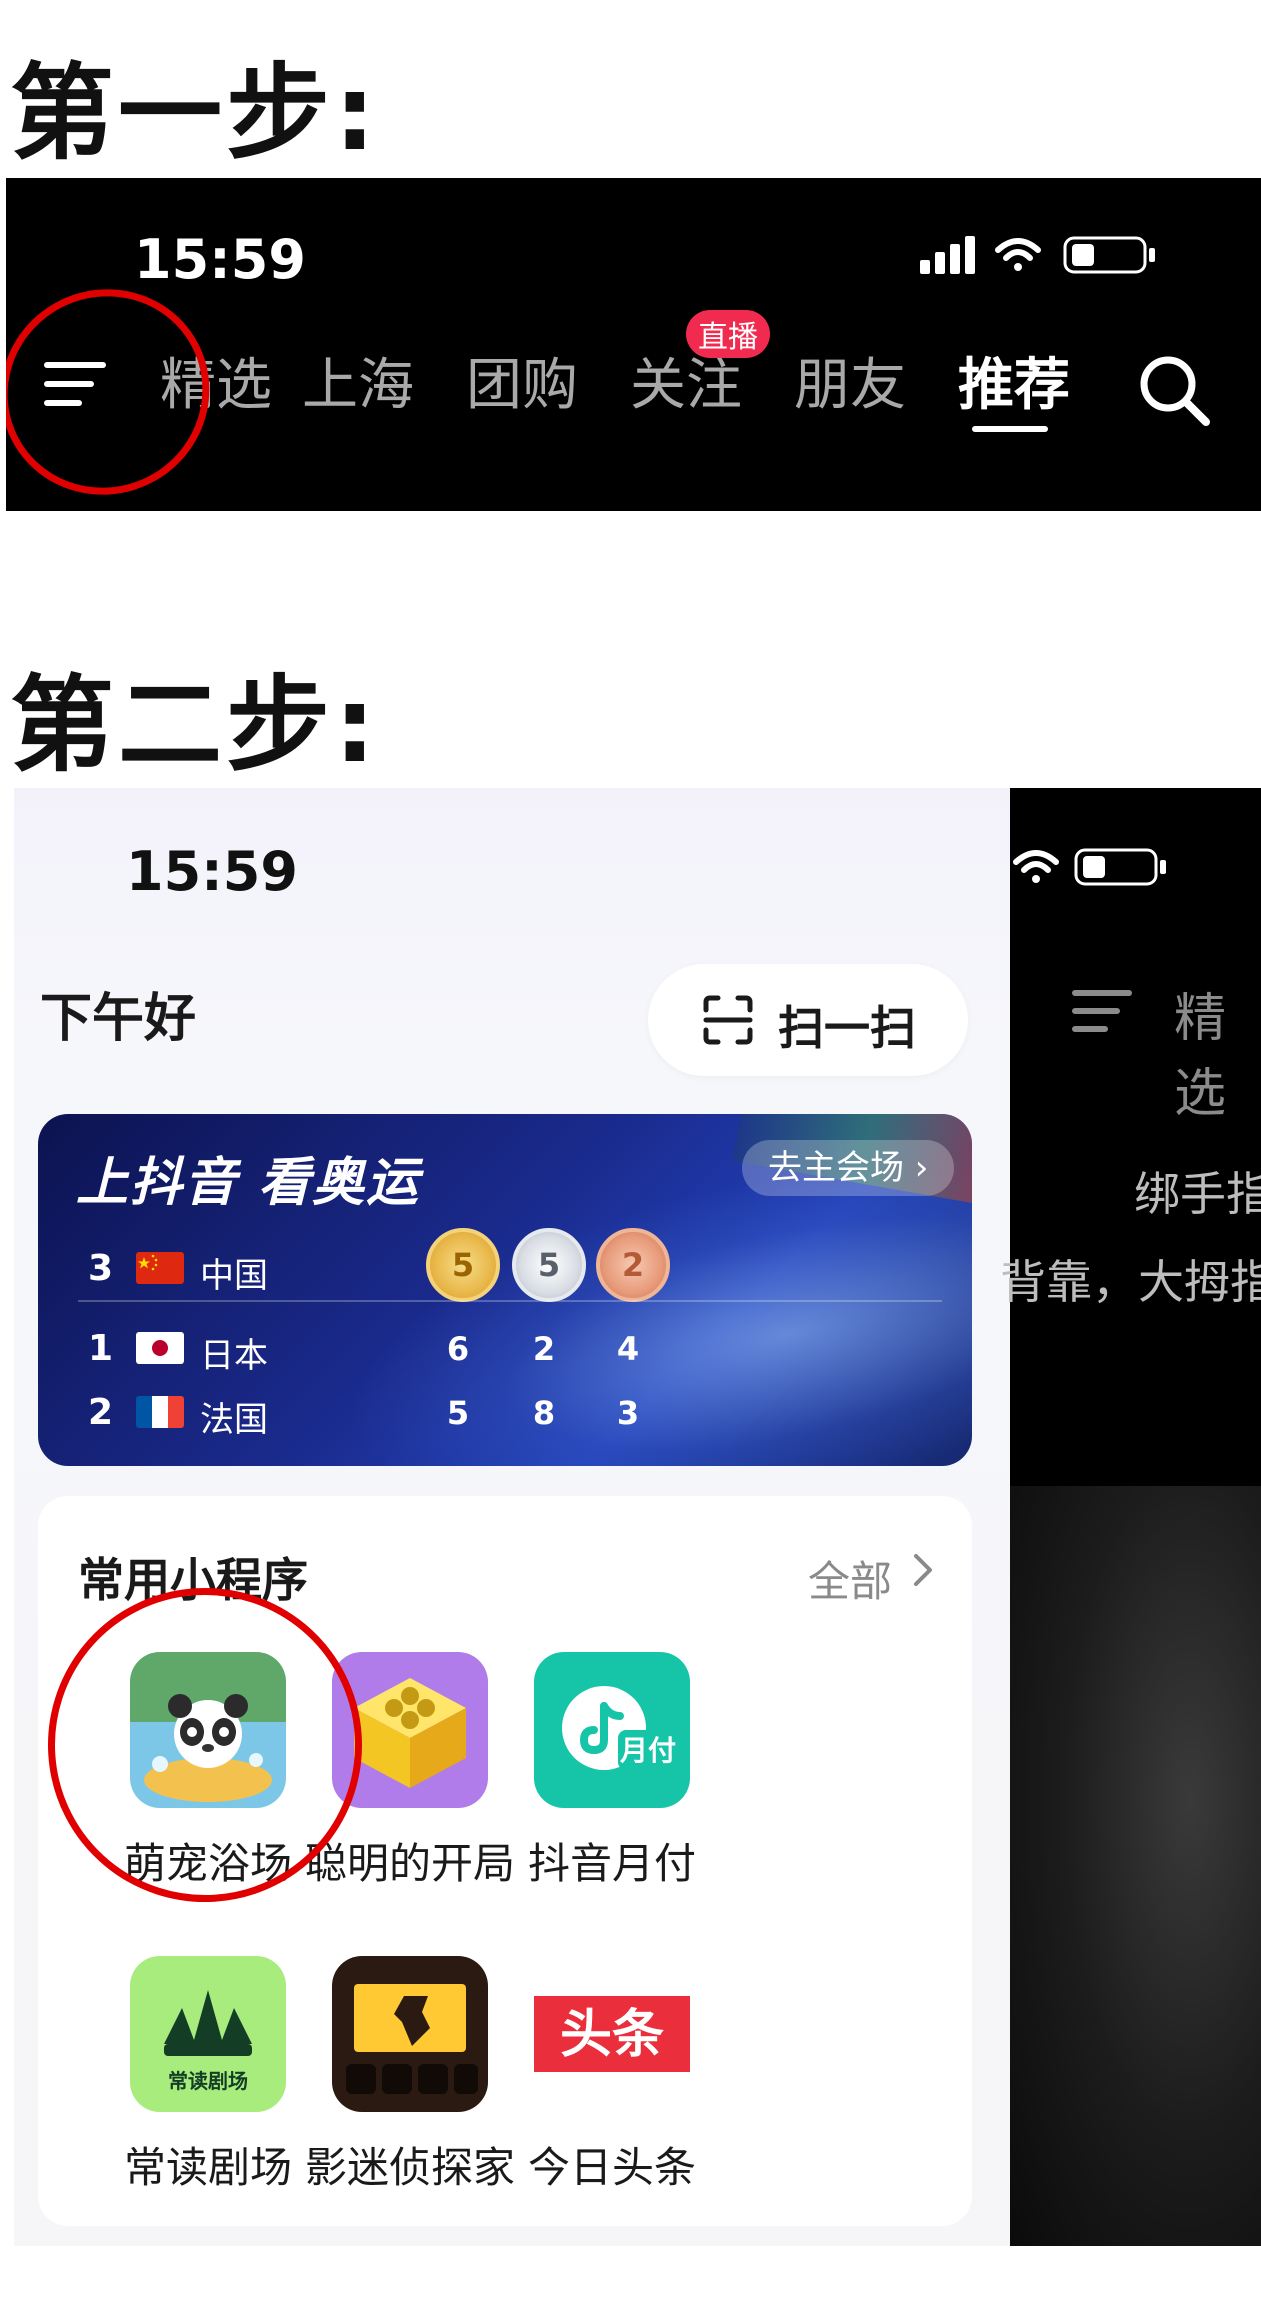  I want to click on rank: 3, so click(101, 1268).